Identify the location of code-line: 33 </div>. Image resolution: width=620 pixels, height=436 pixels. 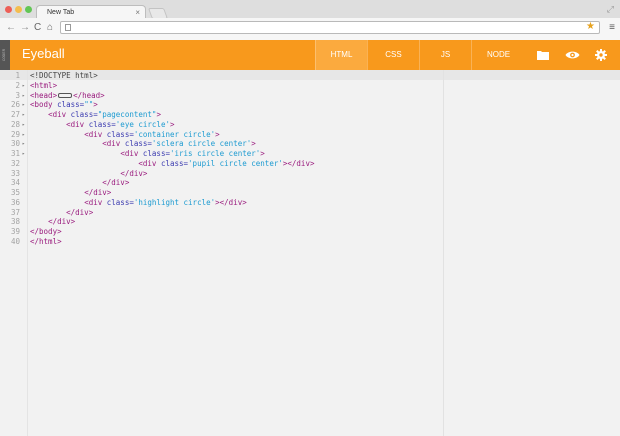
(310, 174).